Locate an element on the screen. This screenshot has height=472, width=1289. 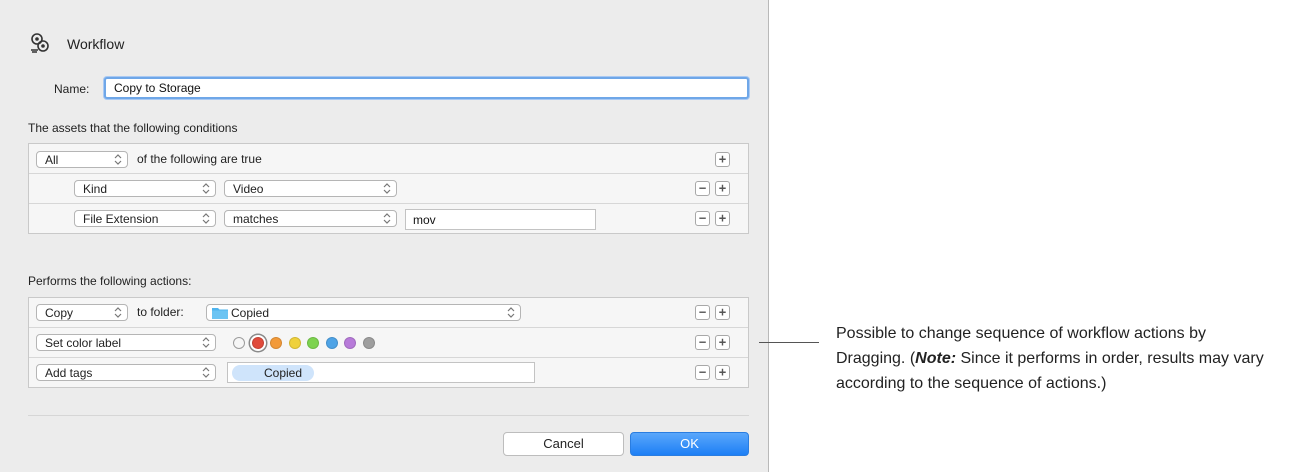
condition-row: File Extension matches mov − + is located at coordinates (388, 219).